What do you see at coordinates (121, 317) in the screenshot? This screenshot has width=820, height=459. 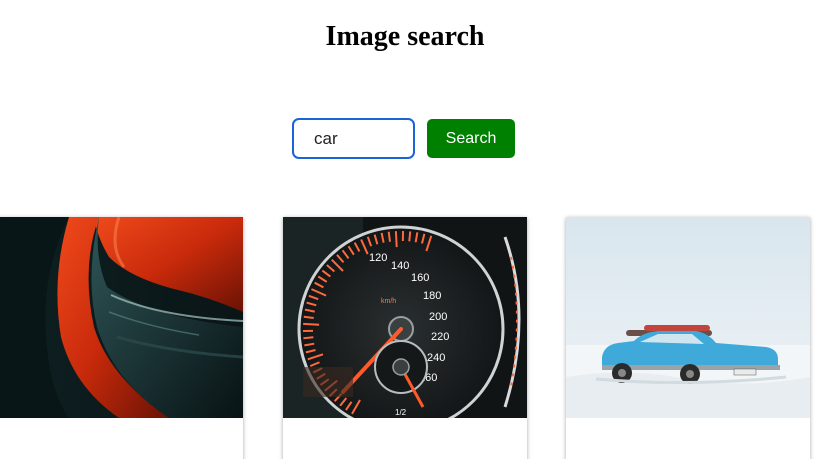 I see `result-image-red-car` at bounding box center [121, 317].